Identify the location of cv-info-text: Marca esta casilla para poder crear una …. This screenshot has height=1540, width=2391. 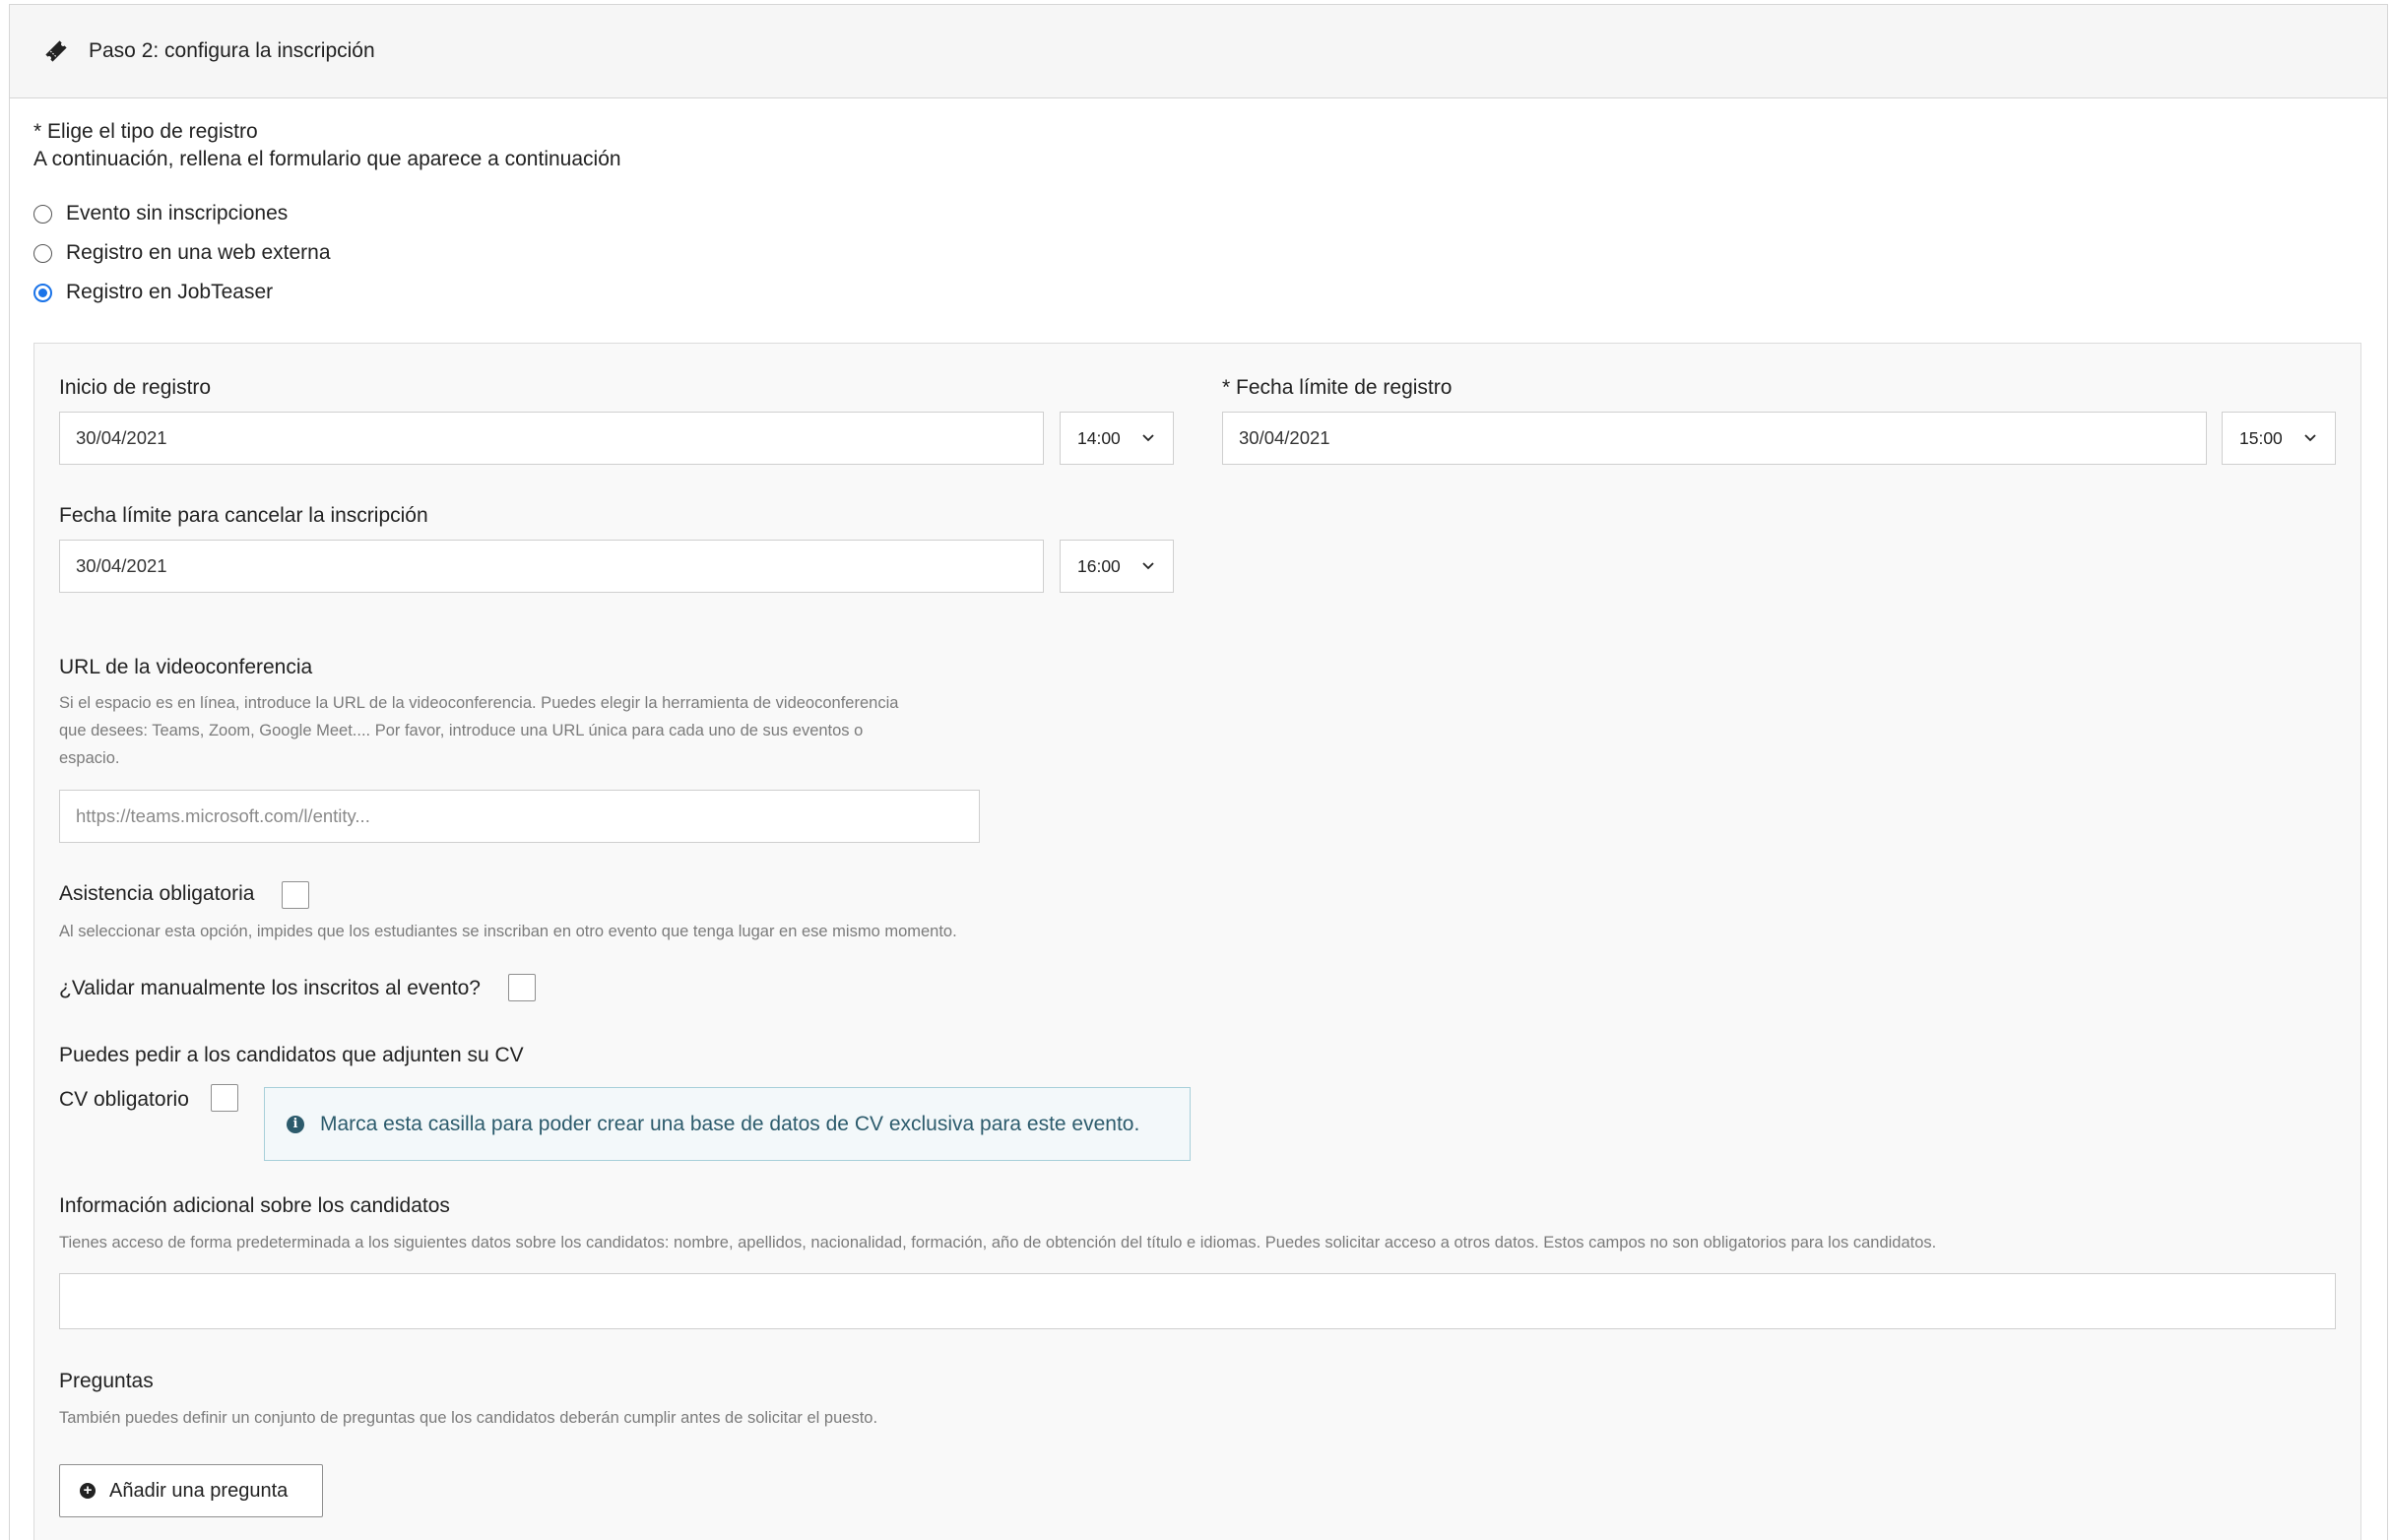
(730, 1123).